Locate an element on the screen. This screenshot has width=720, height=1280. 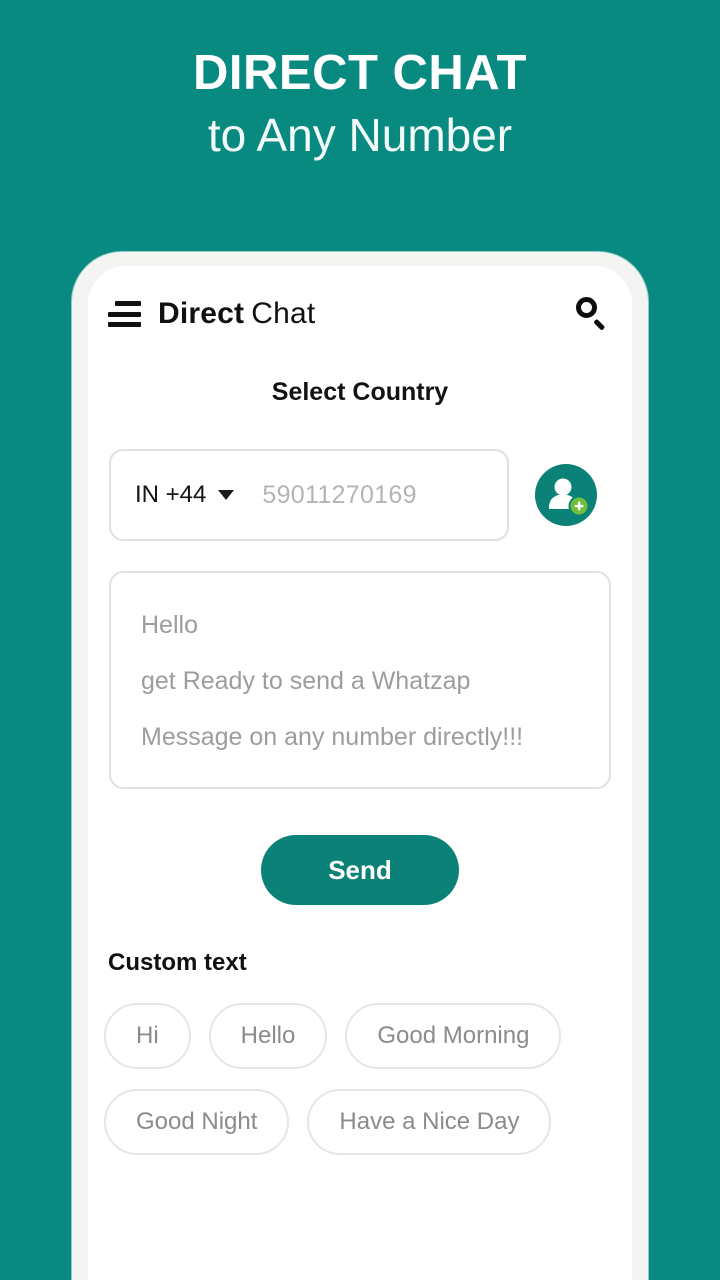
custom-text-chip: Good Night is located at coordinates (197, 1122).